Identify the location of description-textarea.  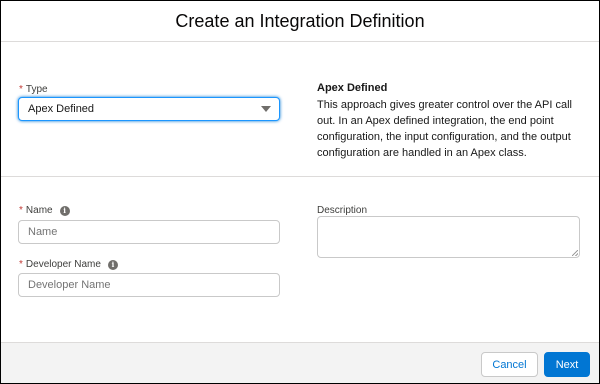
(448, 237).